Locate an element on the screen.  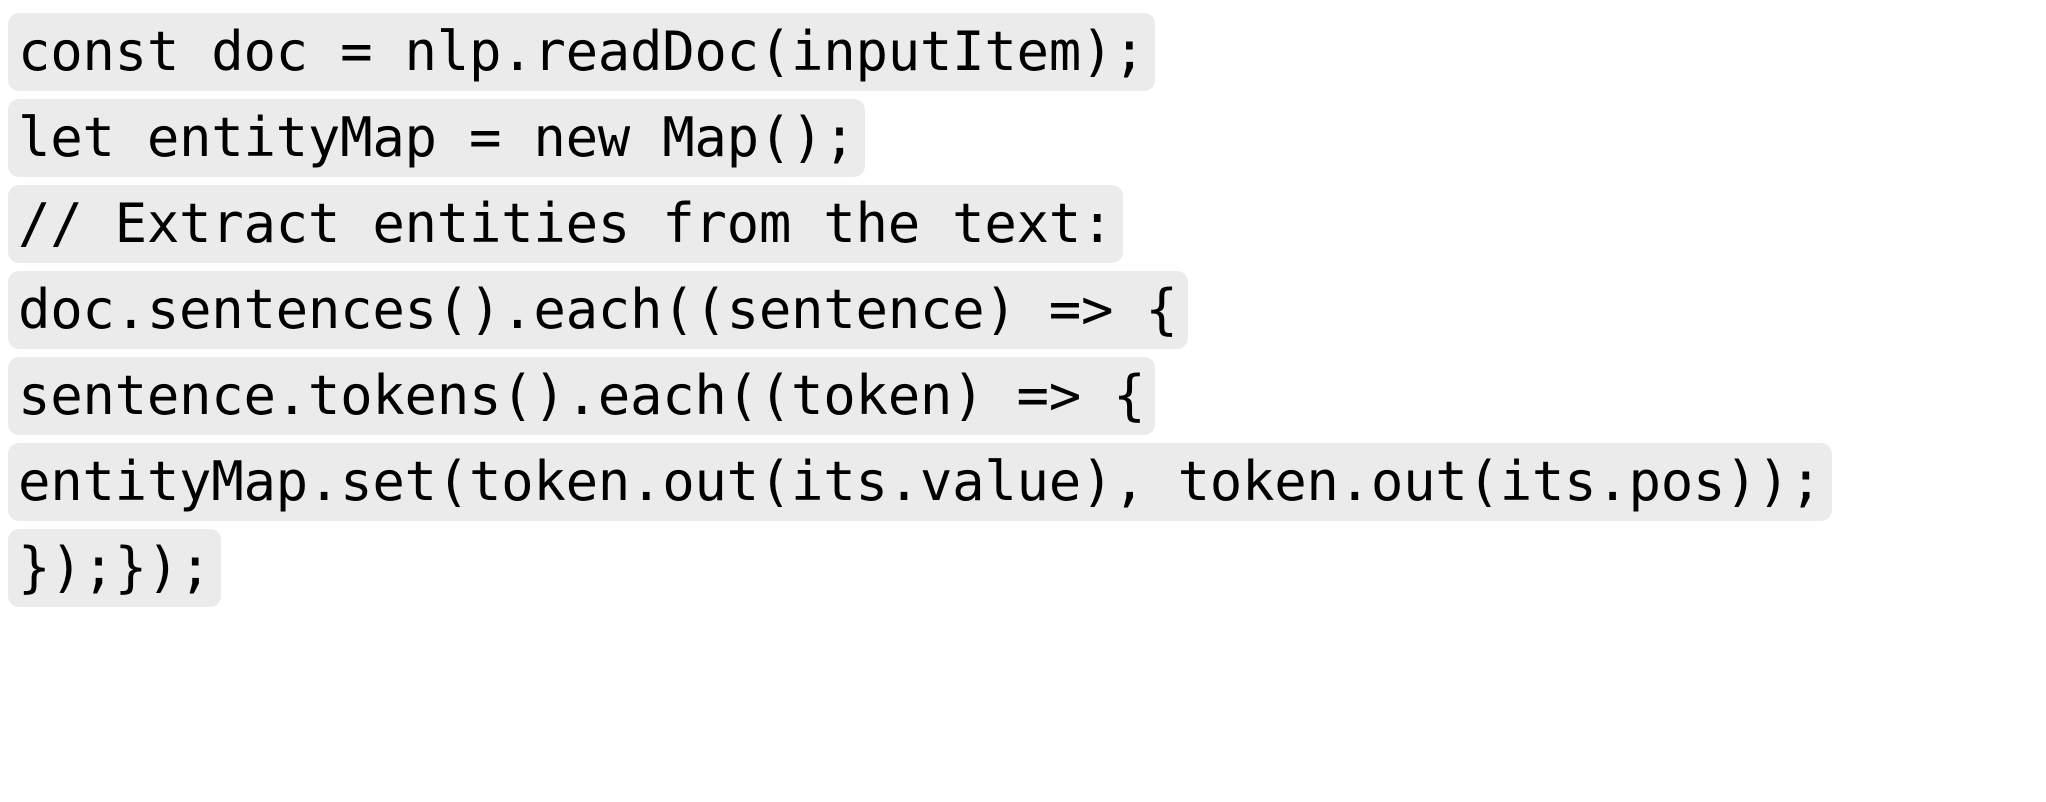
code-line-text: // Extract entities from the text: is located at coordinates (566, 224).